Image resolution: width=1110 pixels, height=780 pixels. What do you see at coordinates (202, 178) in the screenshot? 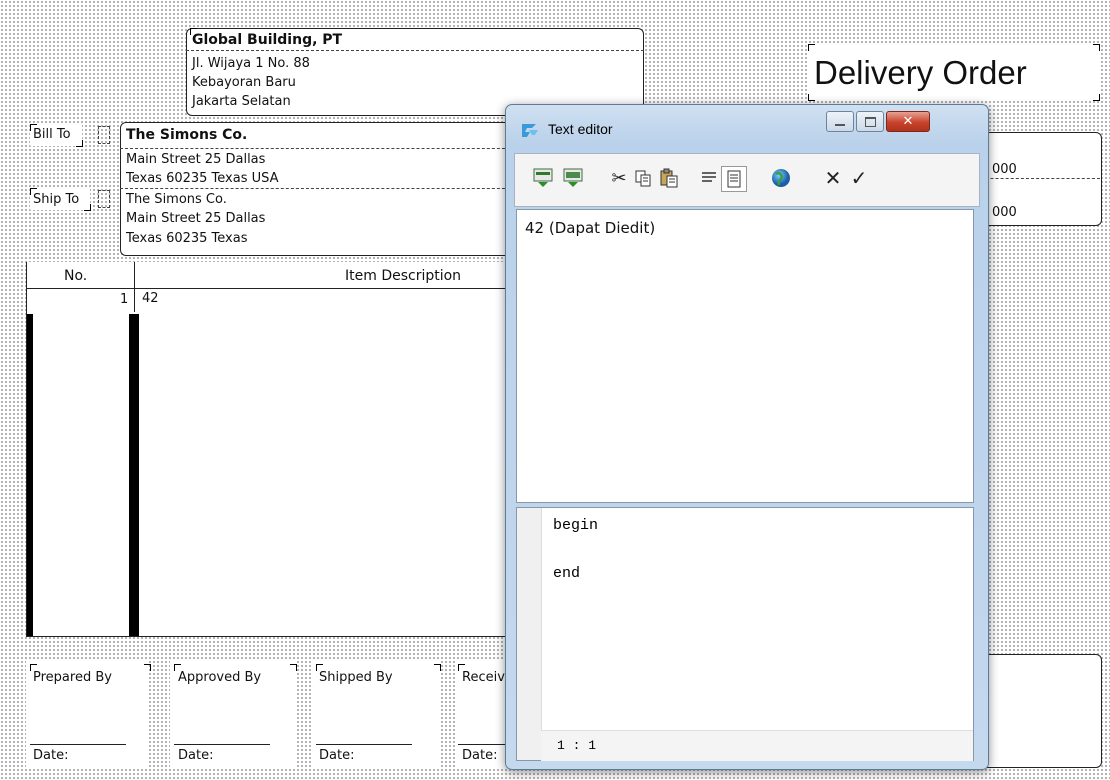
I see `bill-to-line2: Texas 60235 Texas USA` at bounding box center [202, 178].